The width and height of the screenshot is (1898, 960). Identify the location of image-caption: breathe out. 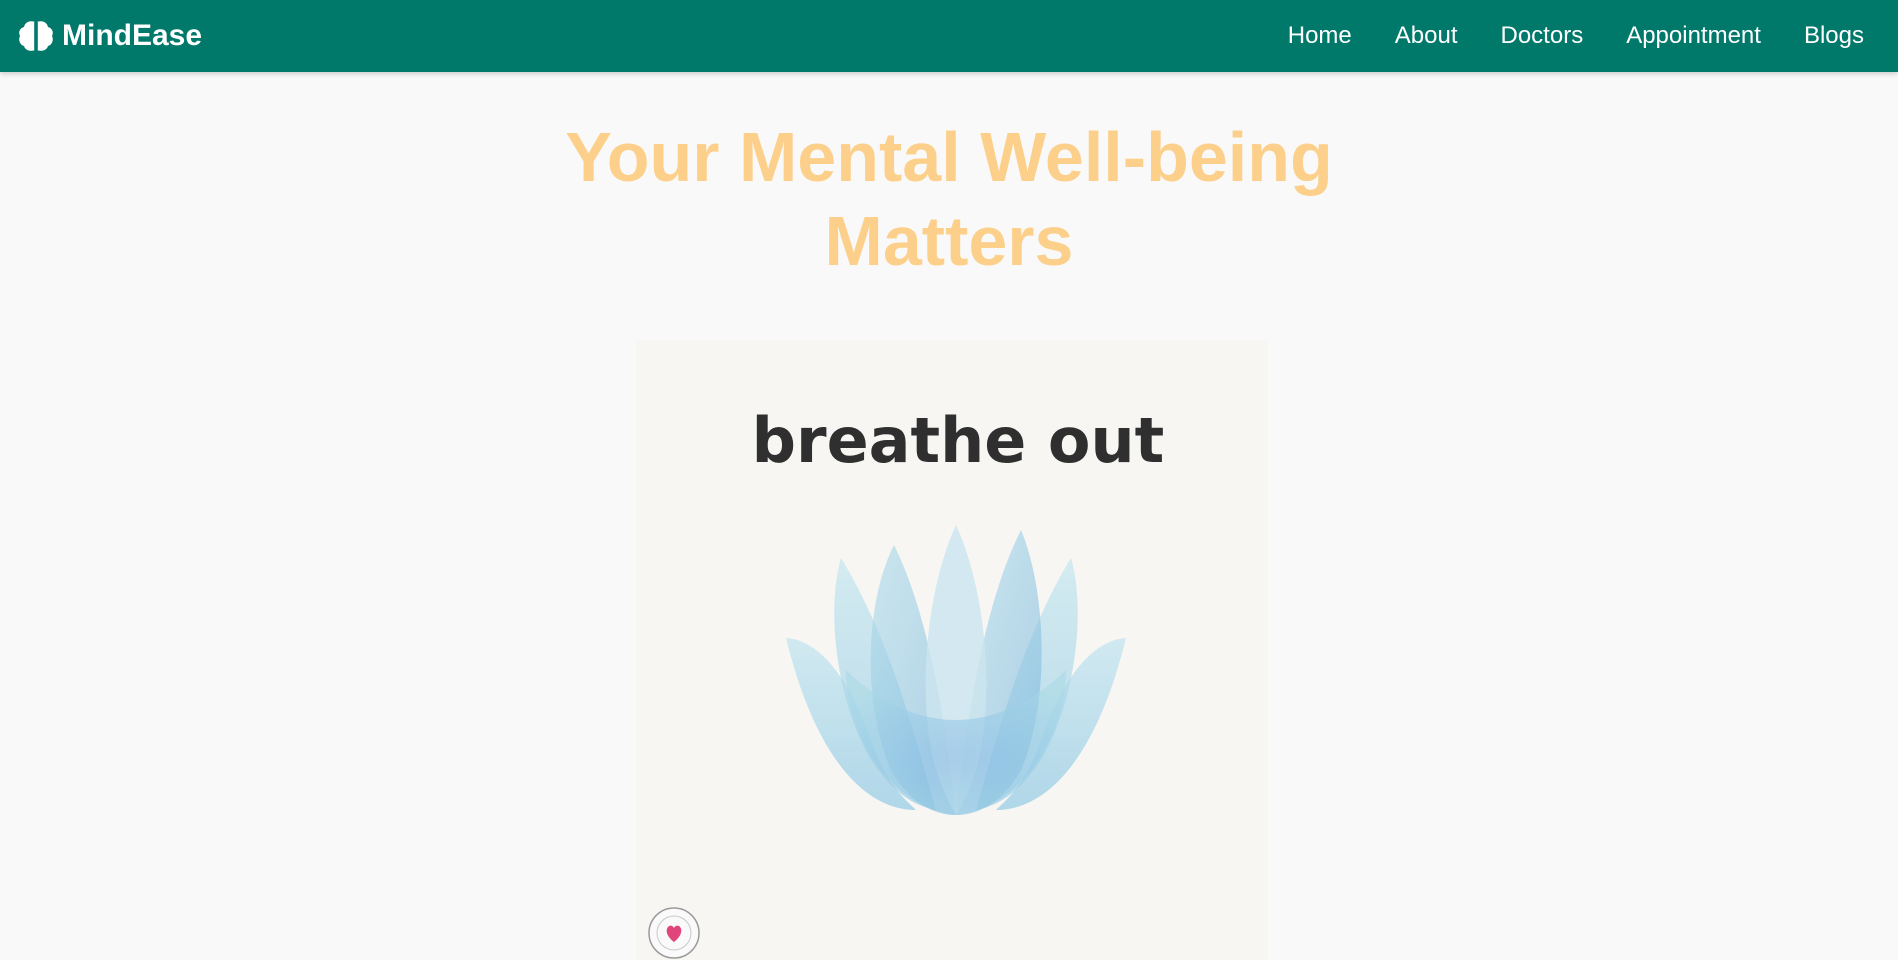
(958, 440).